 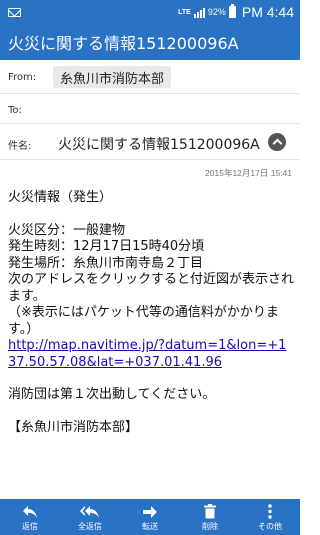 I want to click on forward-label: 転送, so click(x=150, y=526).